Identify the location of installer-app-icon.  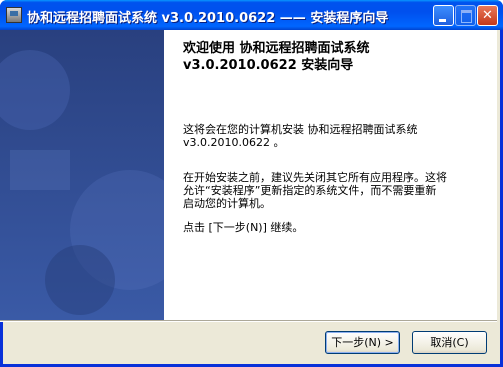
(14, 15).